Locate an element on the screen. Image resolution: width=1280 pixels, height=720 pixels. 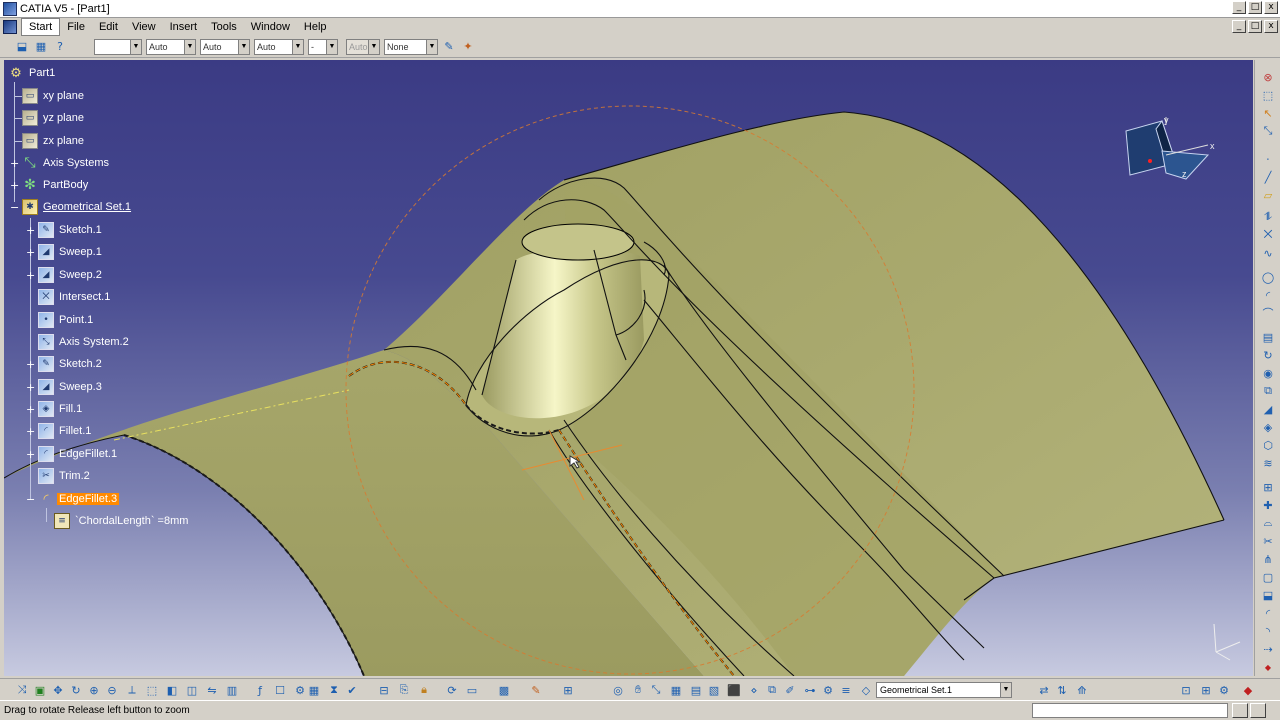
tree-item-edgefillet-3: ◜ EdgeFillet.3 is located at coordinates (79, 499).